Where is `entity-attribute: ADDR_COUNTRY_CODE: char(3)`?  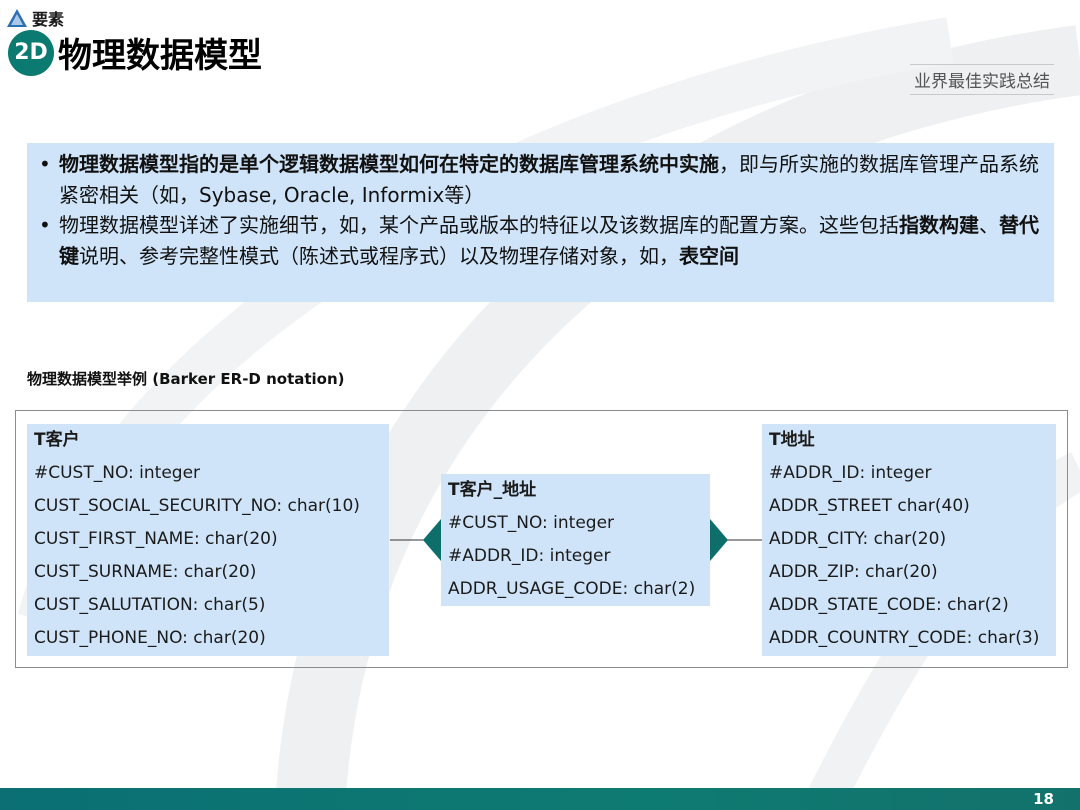 entity-attribute: ADDR_COUNTRY_CODE: char(3) is located at coordinates (904, 638).